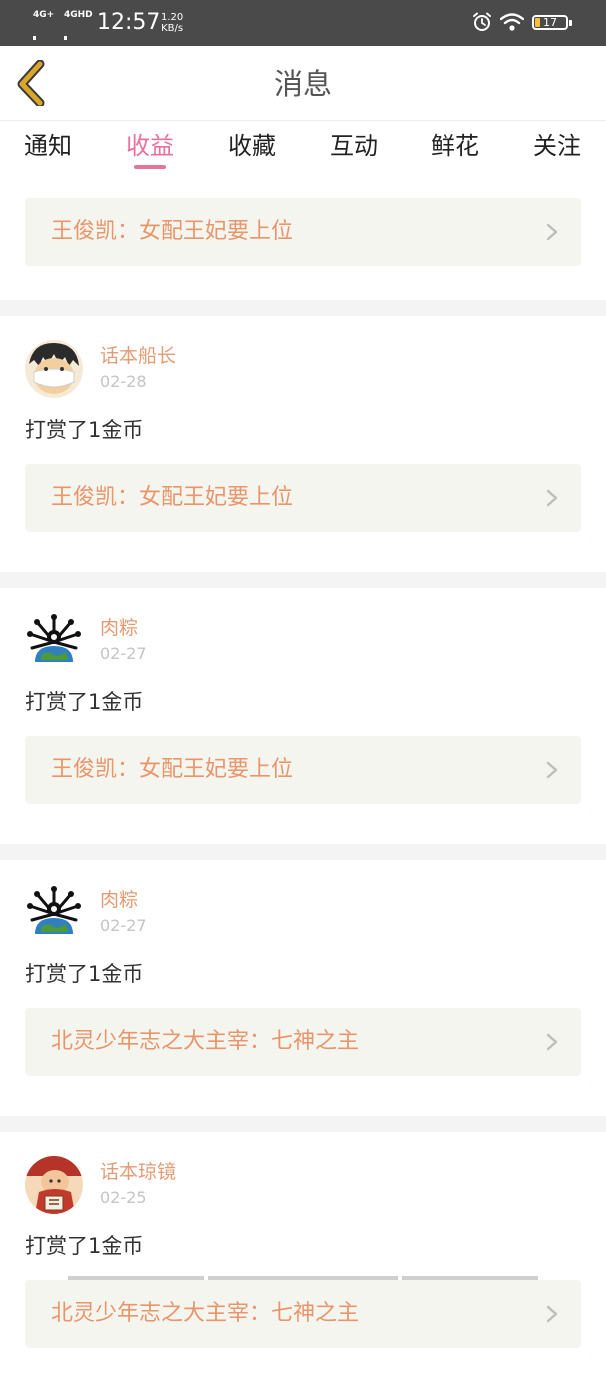 The height and width of the screenshot is (1388, 606). I want to click on status-time: 12:57, so click(129, 22).